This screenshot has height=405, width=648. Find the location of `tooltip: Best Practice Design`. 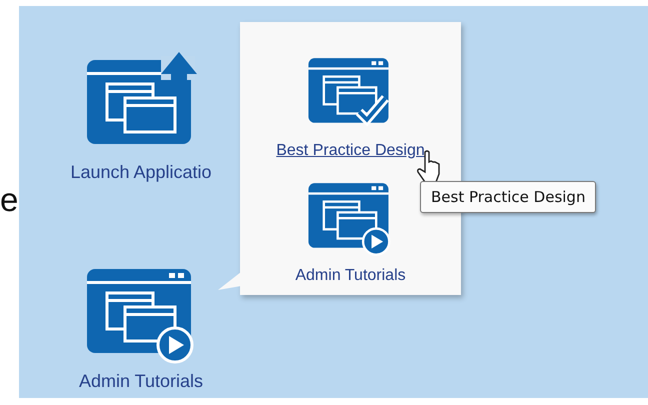

tooltip: Best Practice Design is located at coordinates (508, 197).